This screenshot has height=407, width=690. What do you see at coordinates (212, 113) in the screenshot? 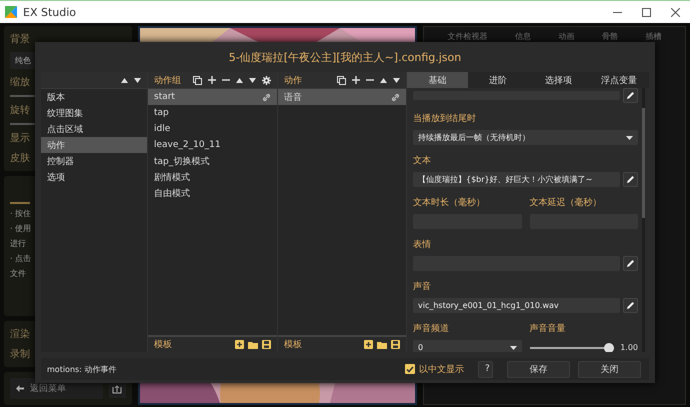
I see `list-item: tap` at bounding box center [212, 113].